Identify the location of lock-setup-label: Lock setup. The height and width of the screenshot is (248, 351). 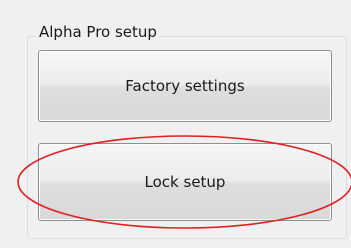
(185, 182).